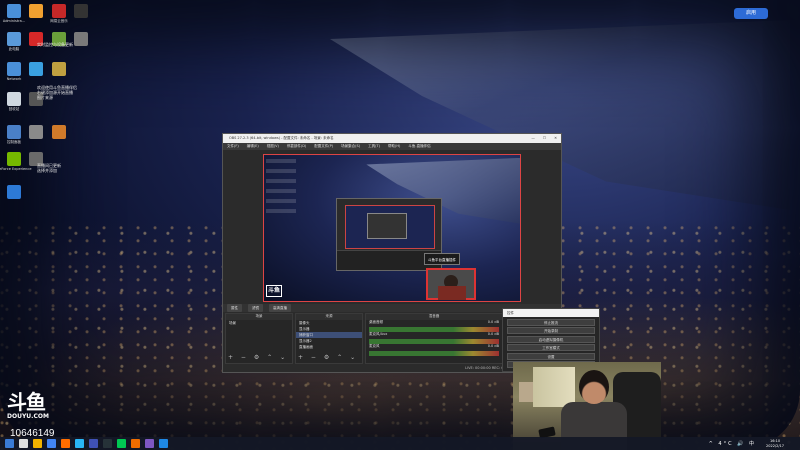 The width and height of the screenshot is (800, 450). I want to click on filters-button: 滤镜, so click(255, 308).